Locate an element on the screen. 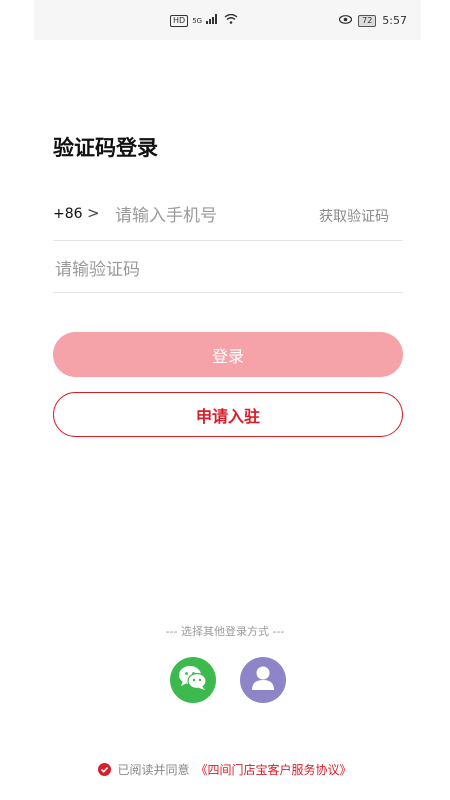 The height and width of the screenshot is (800, 450). status-time: 5:57 is located at coordinates (394, 20).